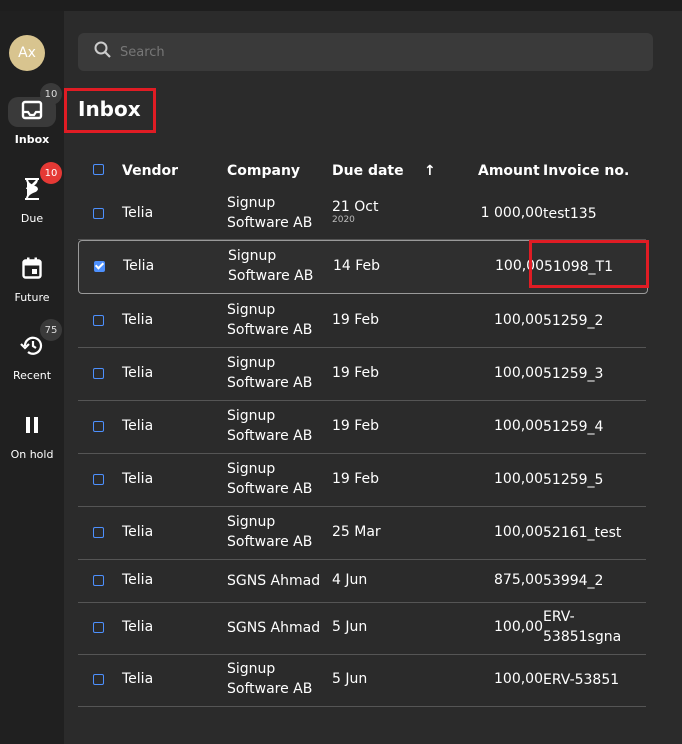 This screenshot has width=682, height=744. Describe the element at coordinates (32, 193) in the screenshot. I see `sidebar-item-due: 10 Due` at that location.